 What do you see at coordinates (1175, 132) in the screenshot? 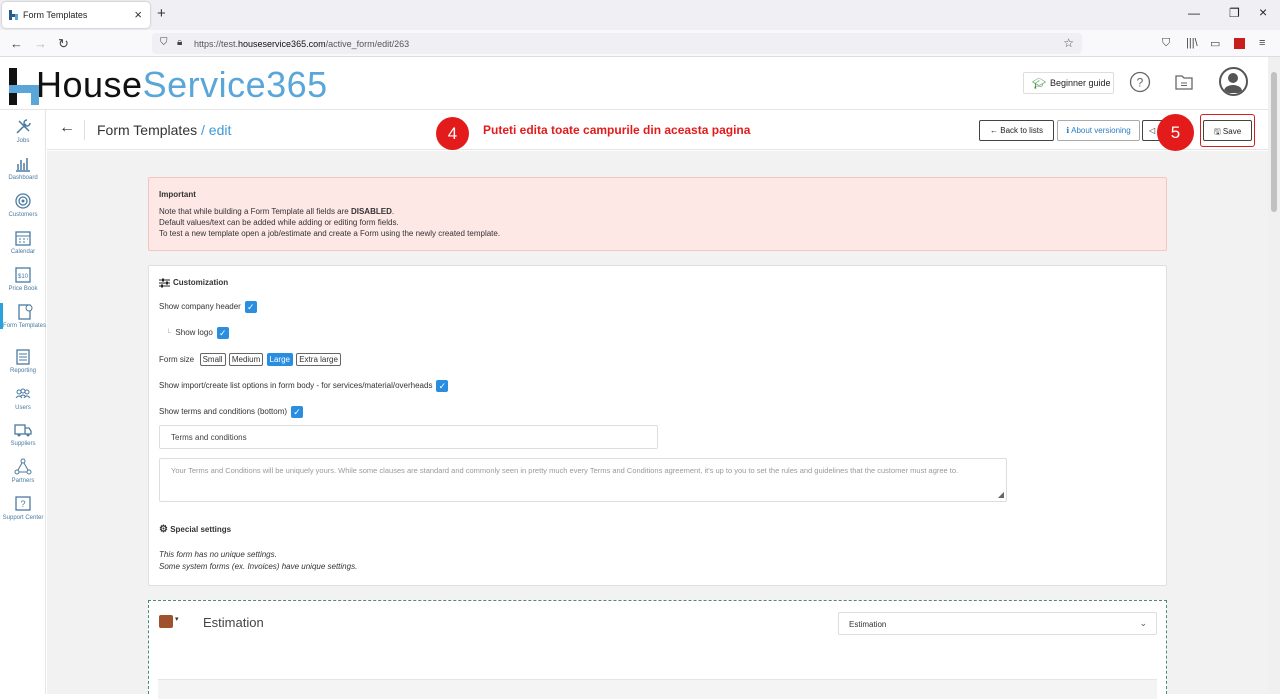
I see `step-5-callout: 5` at bounding box center [1175, 132].